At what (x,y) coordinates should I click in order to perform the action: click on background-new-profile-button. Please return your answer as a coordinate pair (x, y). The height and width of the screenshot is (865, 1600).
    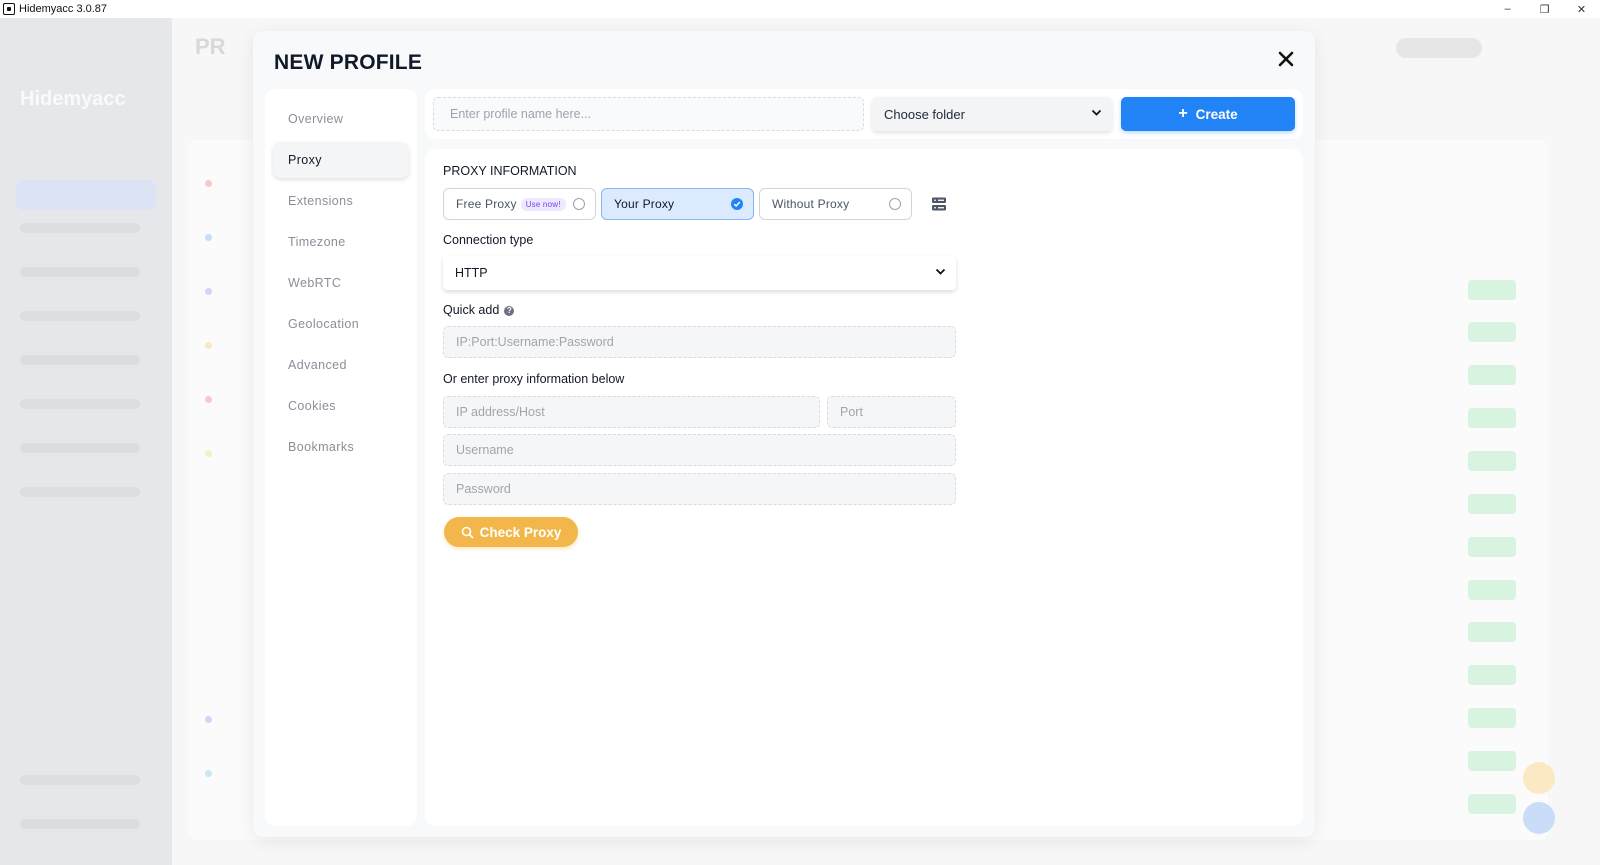
    Looking at the image, I should click on (86, 195).